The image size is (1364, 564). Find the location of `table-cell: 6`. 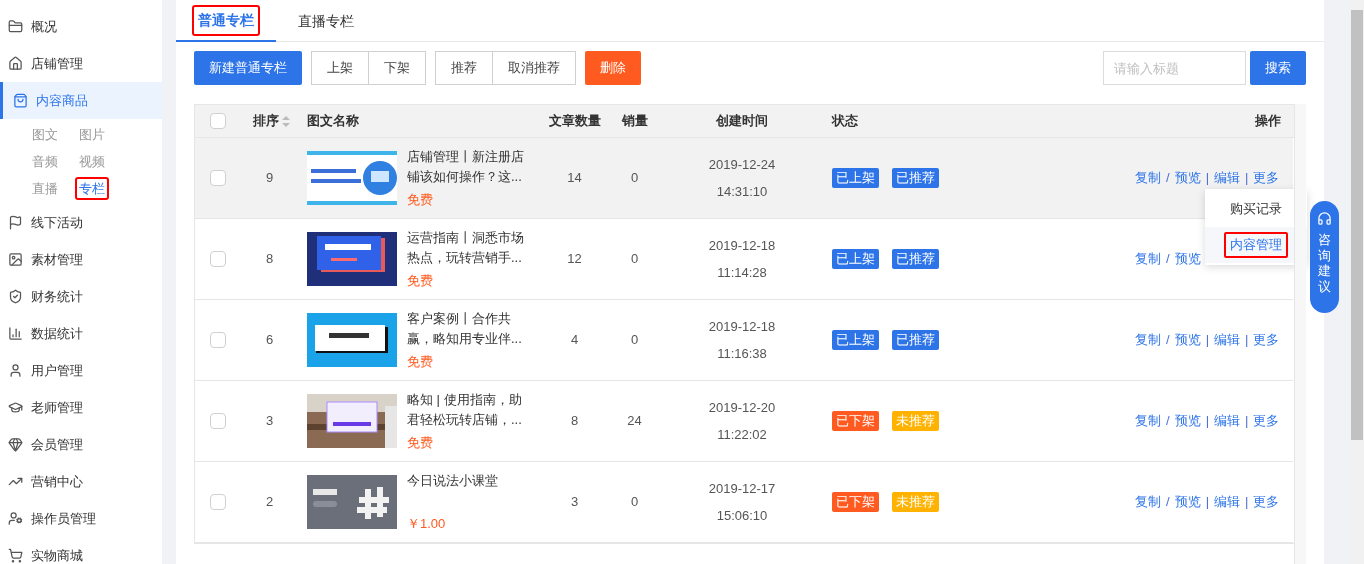

table-cell: 6 is located at coordinates (270, 340).